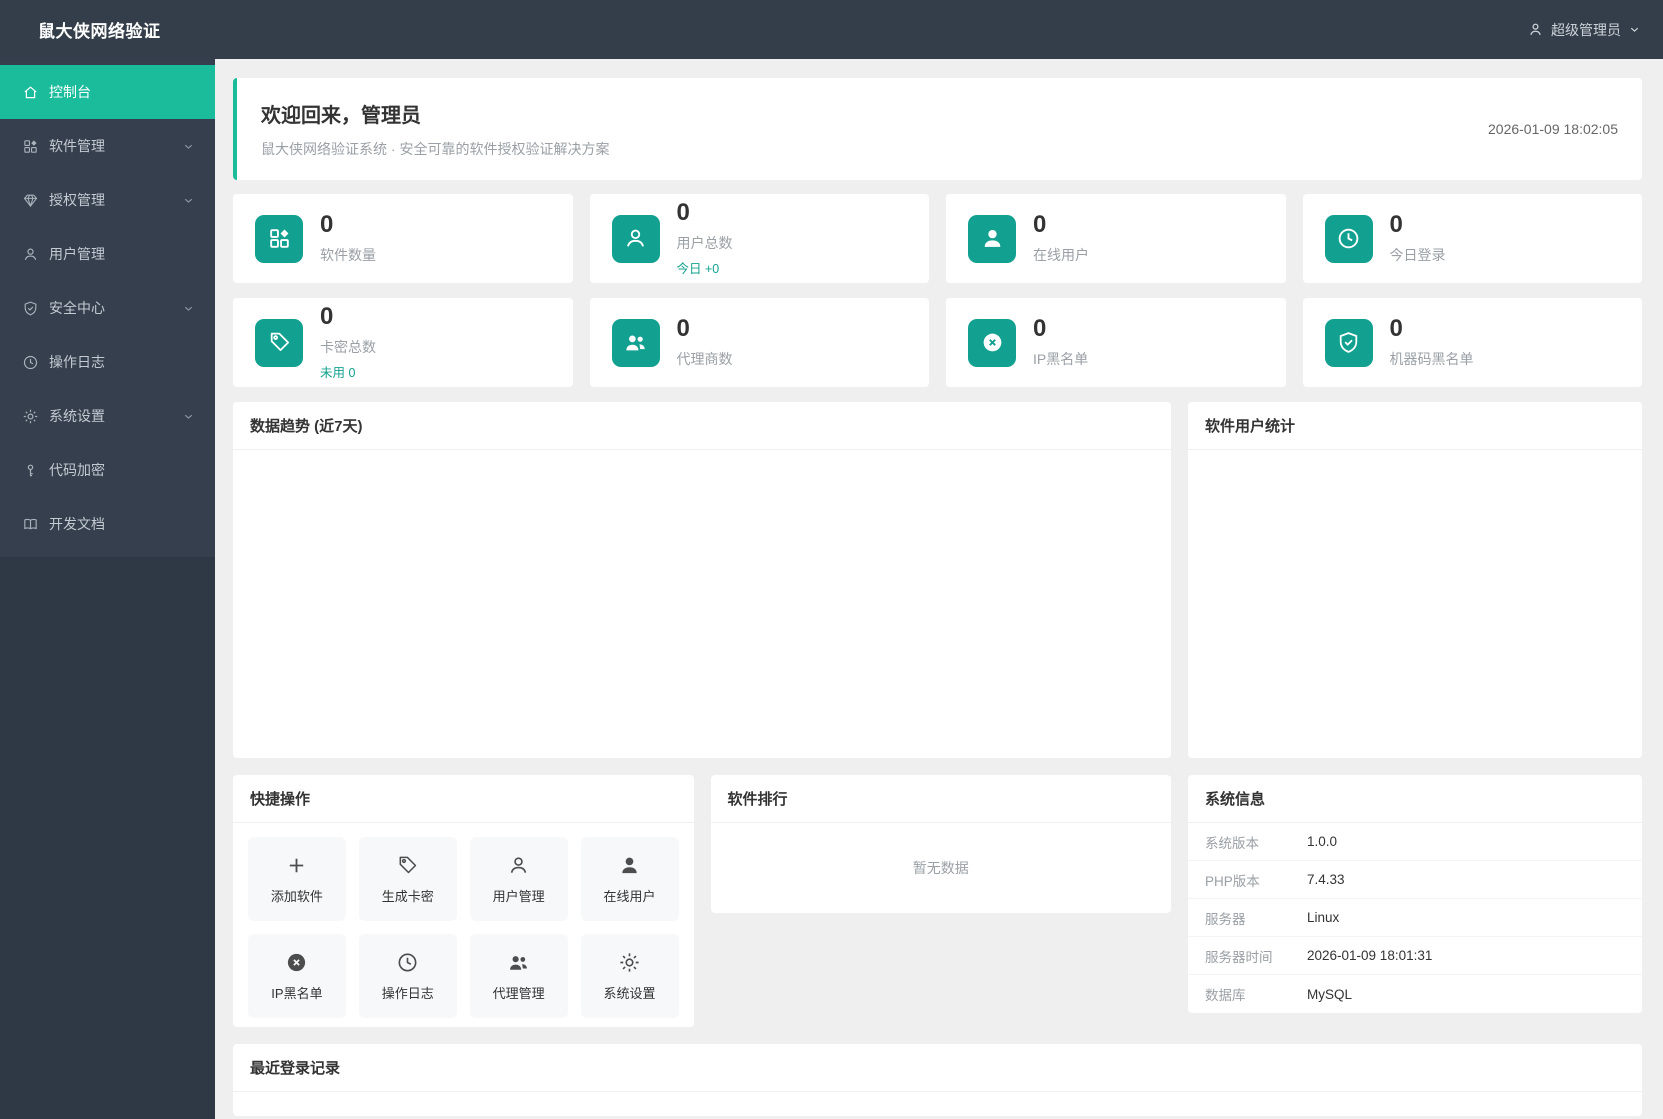  Describe the element at coordinates (77, 416) in the screenshot. I see `sidebar-item-label: 系统设置` at that location.